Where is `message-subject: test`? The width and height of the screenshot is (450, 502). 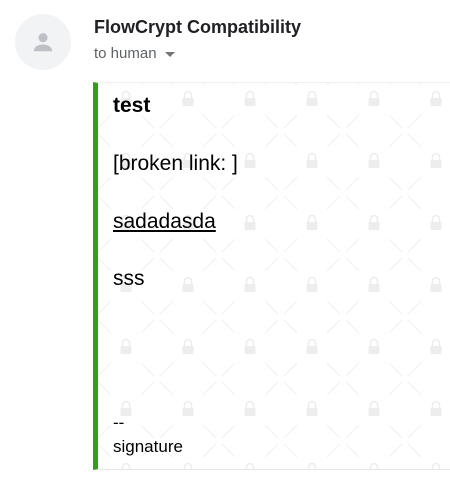 message-subject: test is located at coordinates (132, 105).